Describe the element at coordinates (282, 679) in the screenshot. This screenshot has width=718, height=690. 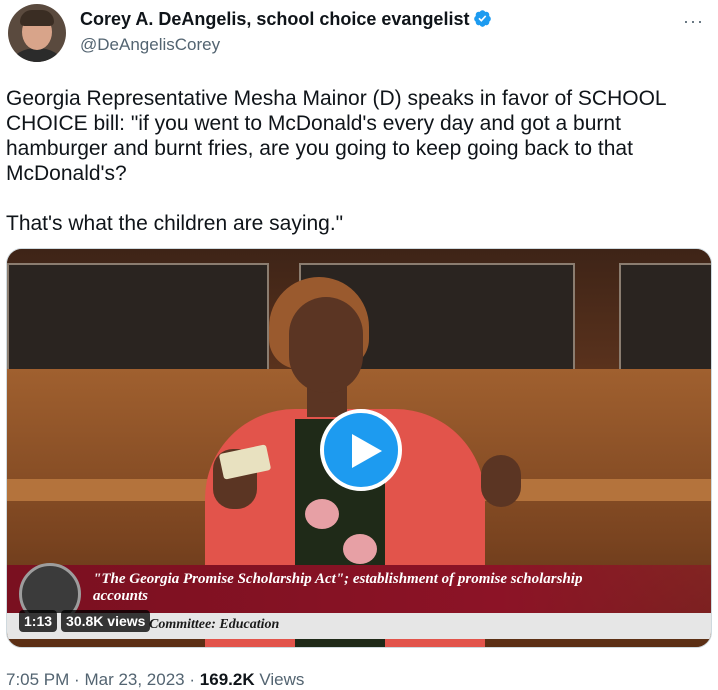
I see `views-label: Views` at that location.